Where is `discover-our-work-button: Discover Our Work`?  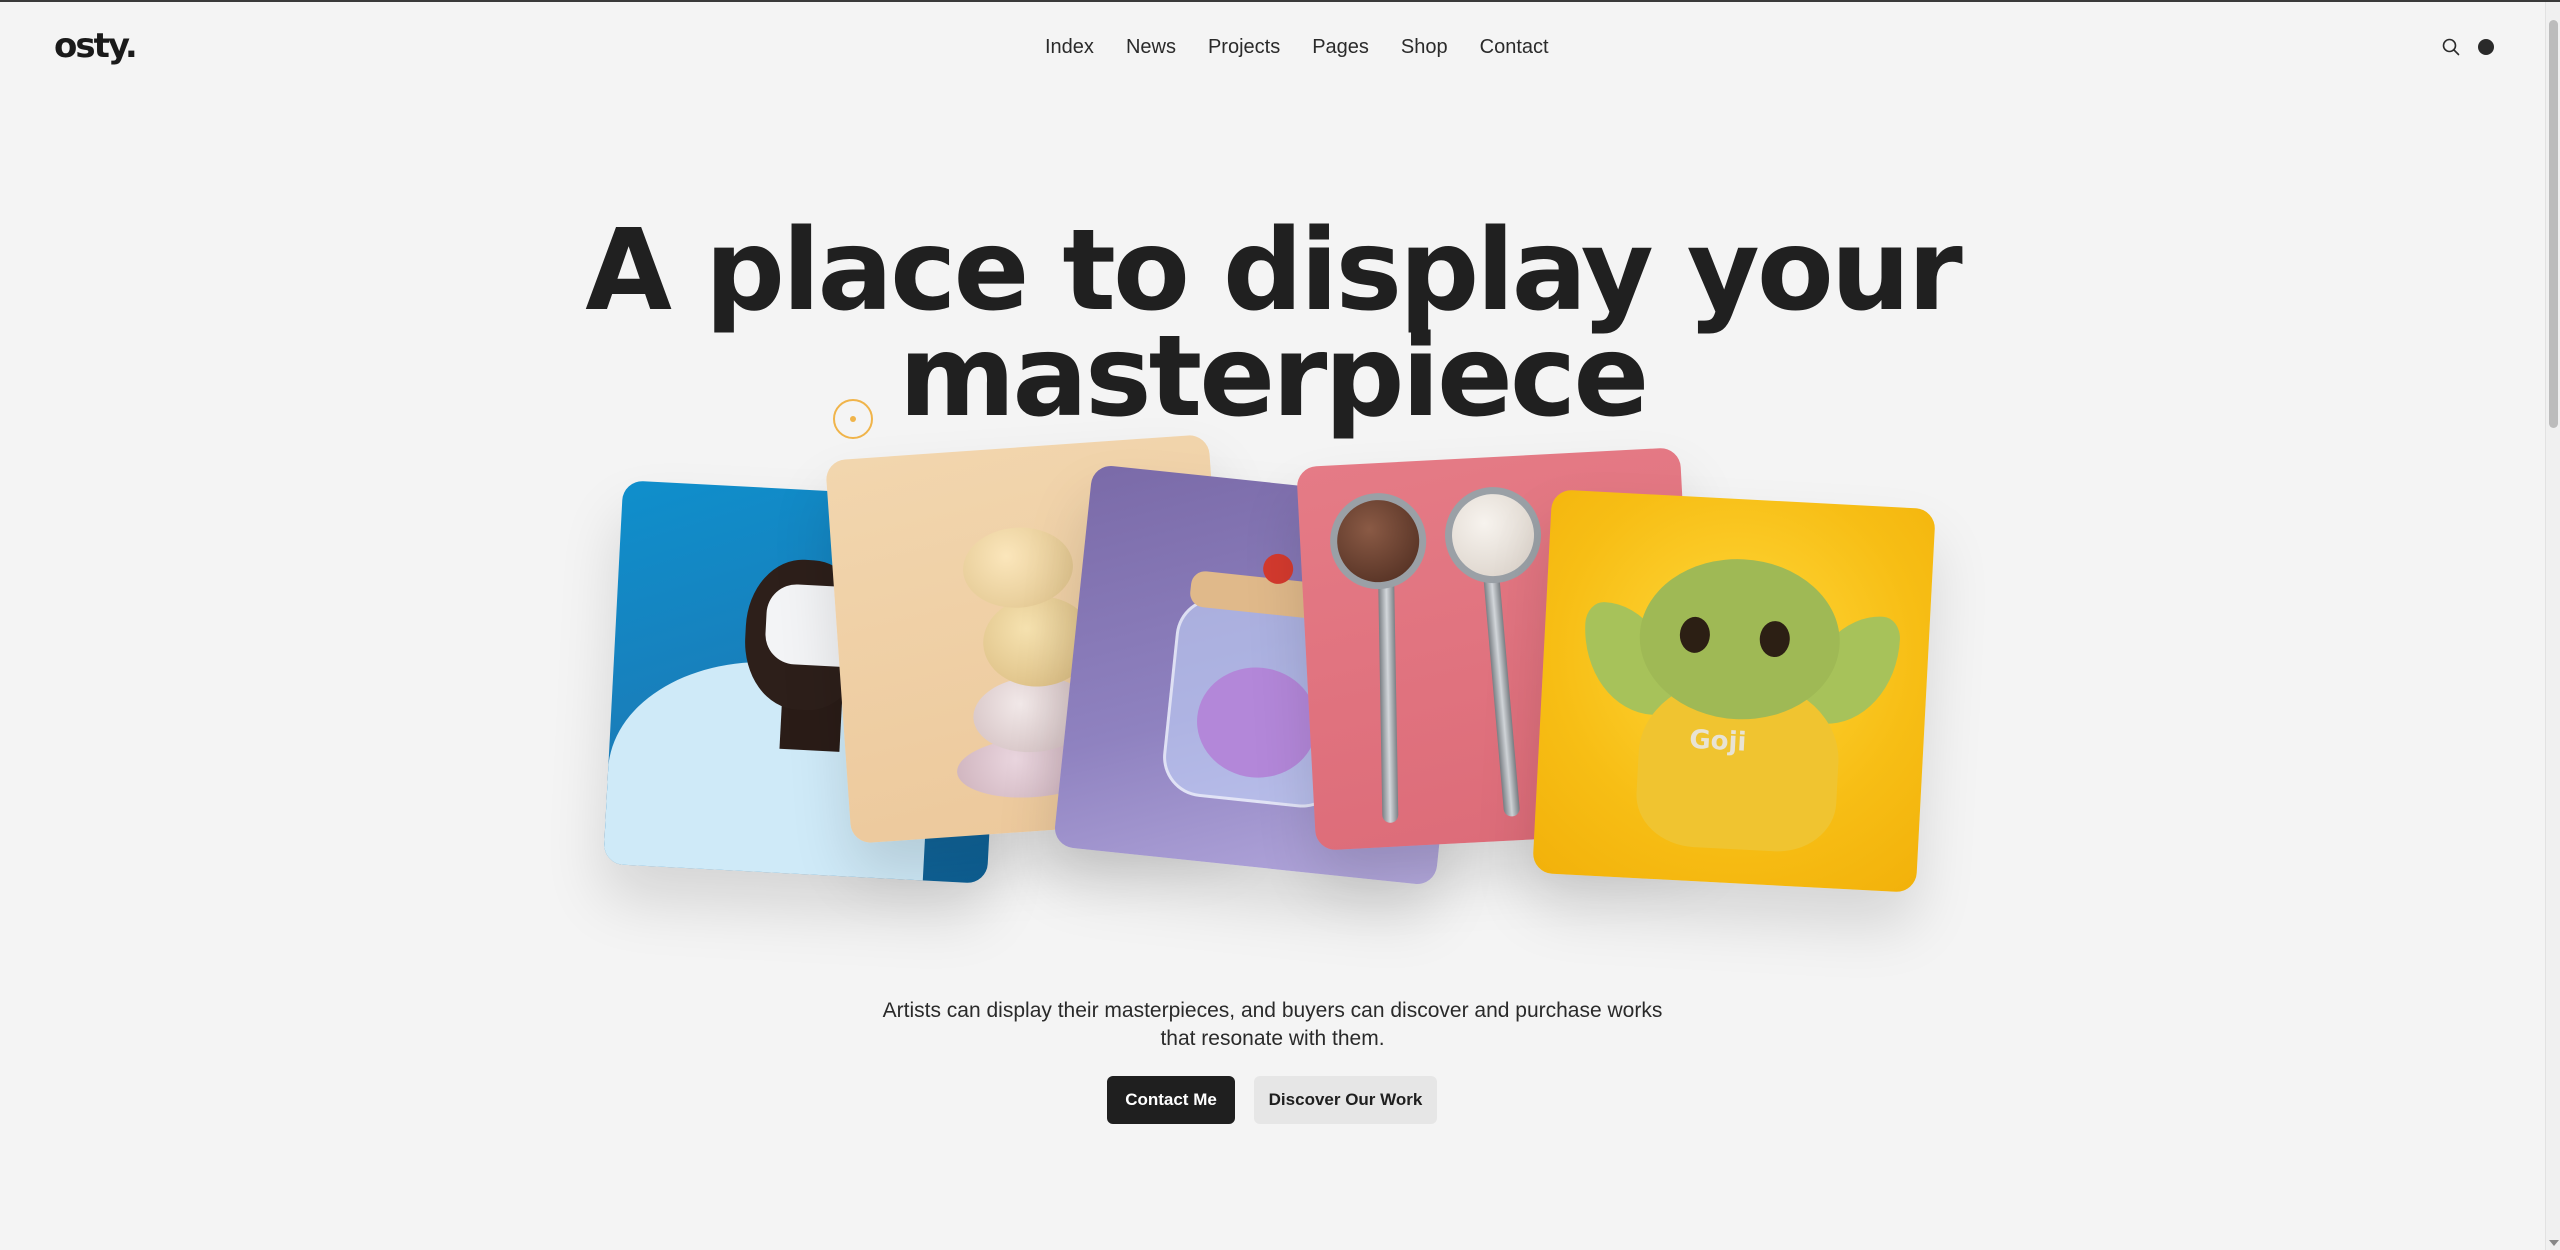
discover-our-work-button: Discover Our Work is located at coordinates (1345, 1100).